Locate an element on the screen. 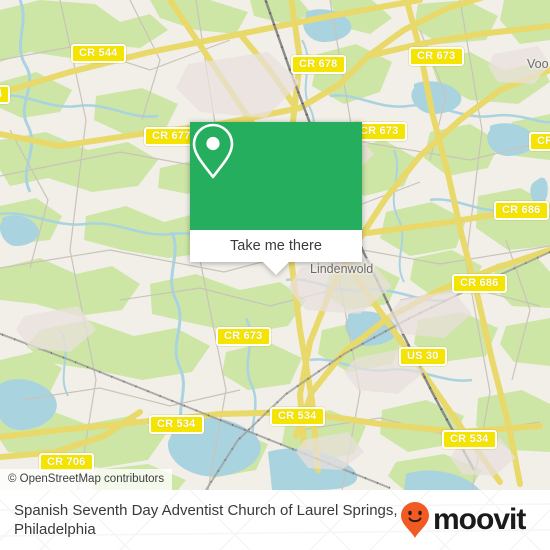 The height and width of the screenshot is (550, 550). attribution-text: © OpenStreetMap contributors is located at coordinates (86, 479).